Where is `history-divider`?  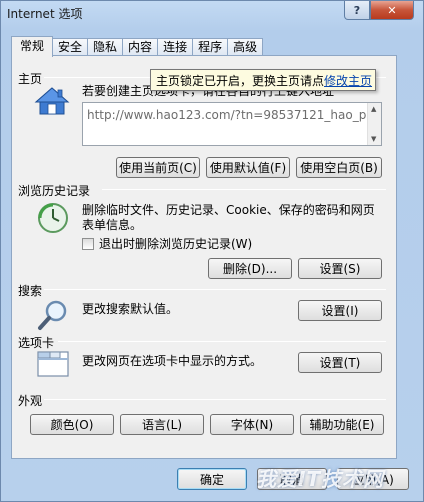
history-divider is located at coordinates (244, 189).